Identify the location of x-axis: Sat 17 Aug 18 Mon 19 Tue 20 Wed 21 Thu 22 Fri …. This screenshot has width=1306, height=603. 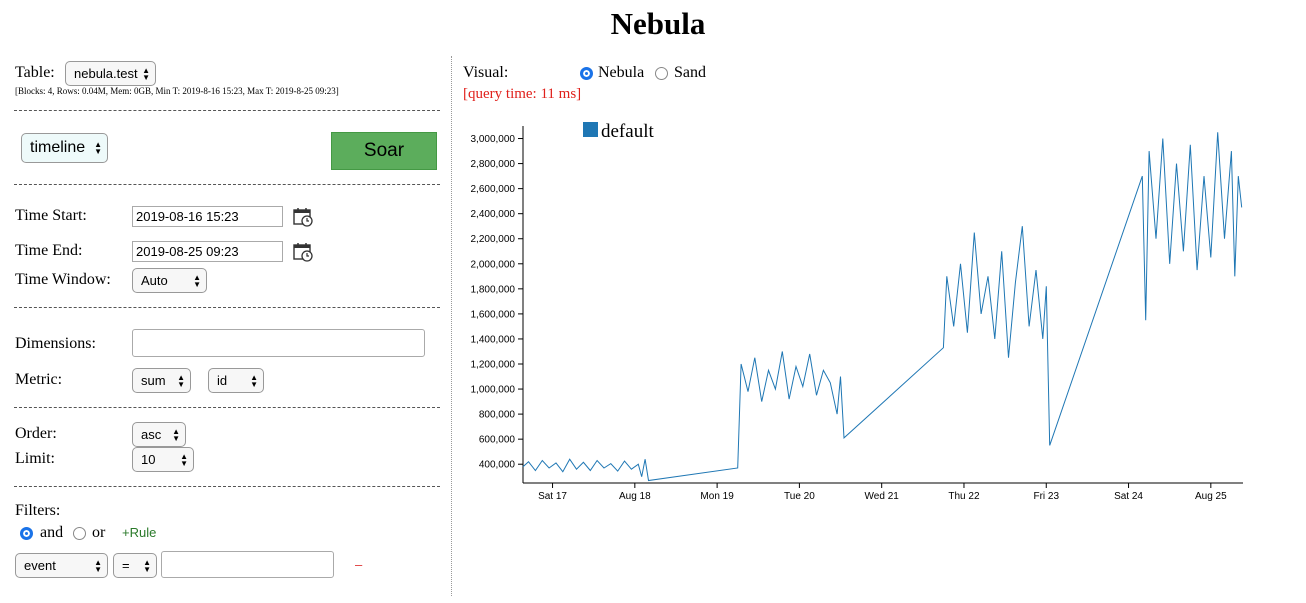
(883, 492).